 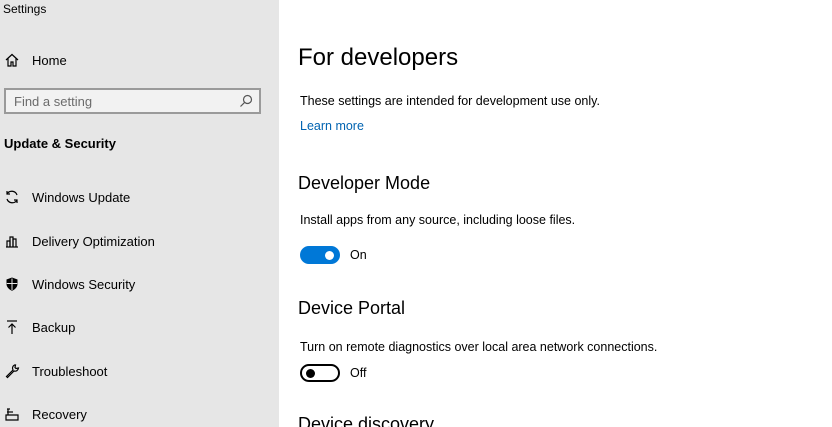 I want to click on sidebar-item-delivery-optimization: Delivery Optimization, so click(x=139, y=241).